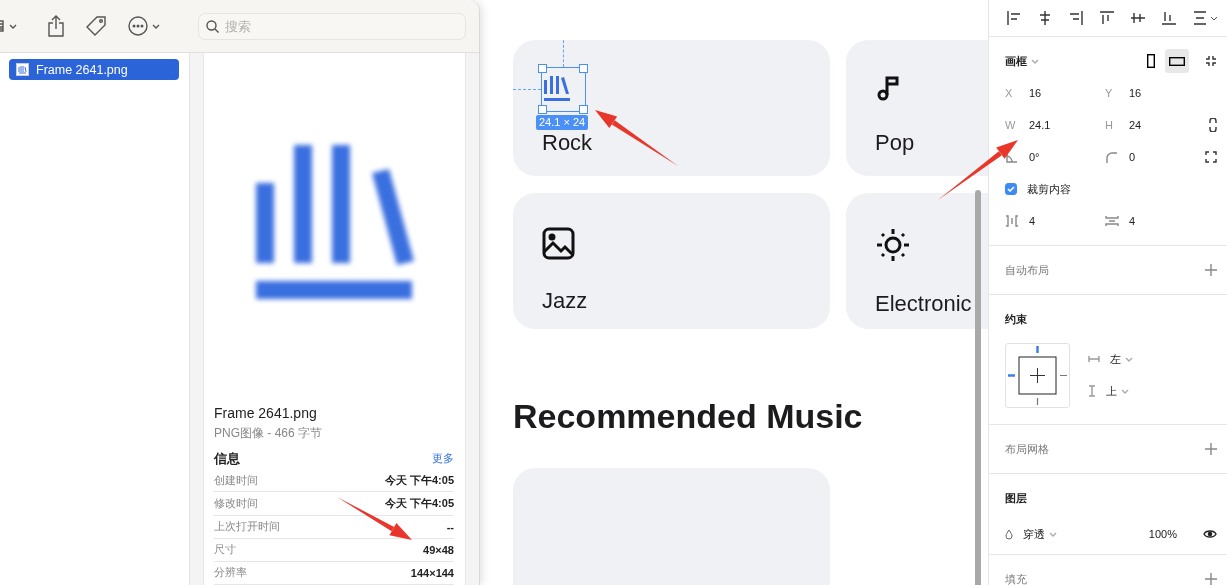 Image resolution: width=1227 pixels, height=585 pixels. I want to click on clip-checkbox, so click(1011, 189).